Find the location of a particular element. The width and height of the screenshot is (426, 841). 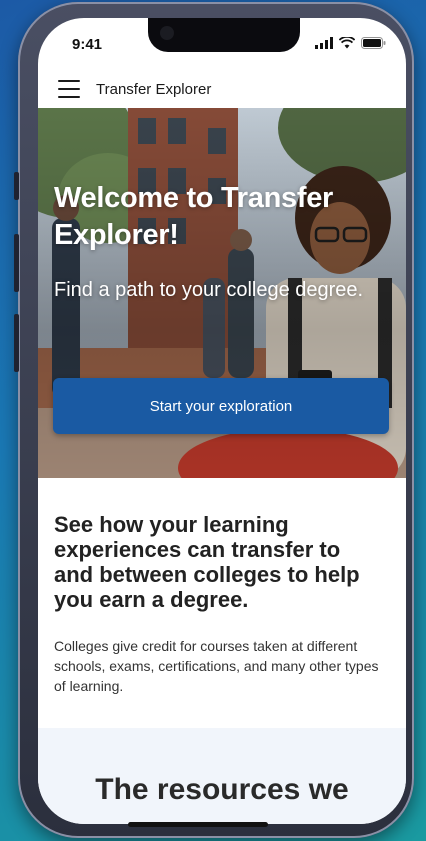

notch is located at coordinates (224, 35).